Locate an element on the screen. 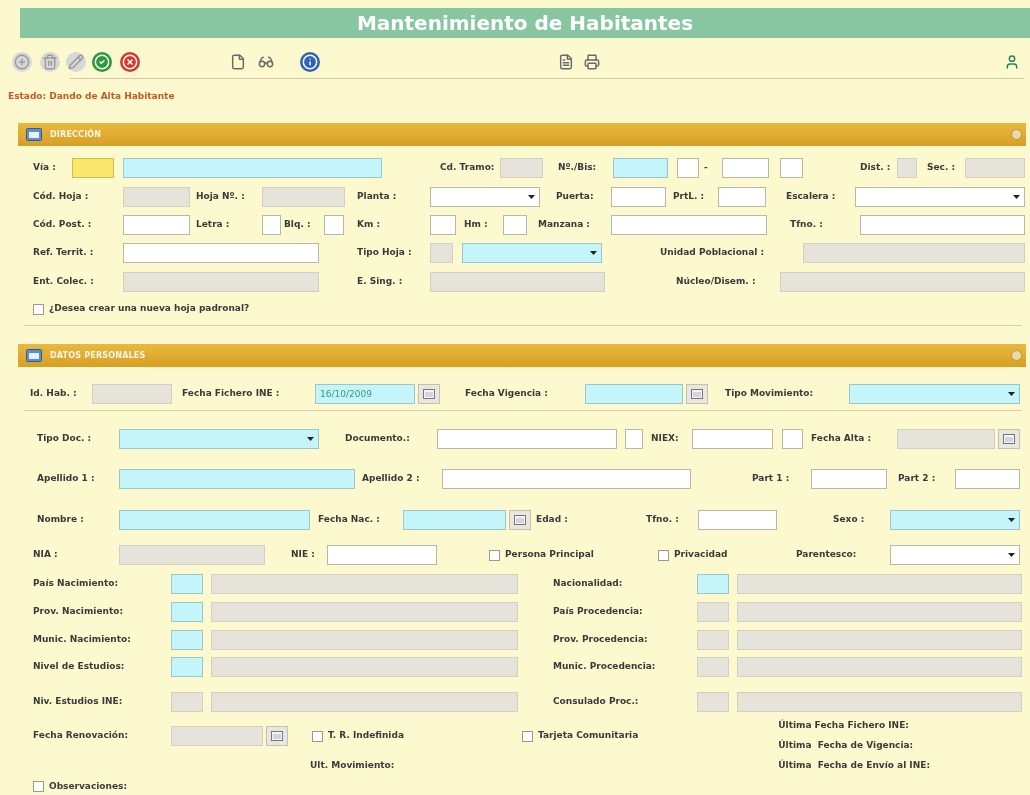  field-label: Documento.: is located at coordinates (378, 439).